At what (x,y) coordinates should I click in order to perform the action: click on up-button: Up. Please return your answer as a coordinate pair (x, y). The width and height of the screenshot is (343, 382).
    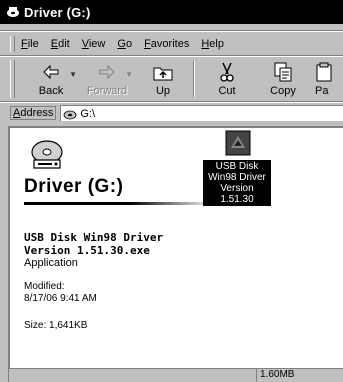
    Looking at the image, I should click on (163, 79).